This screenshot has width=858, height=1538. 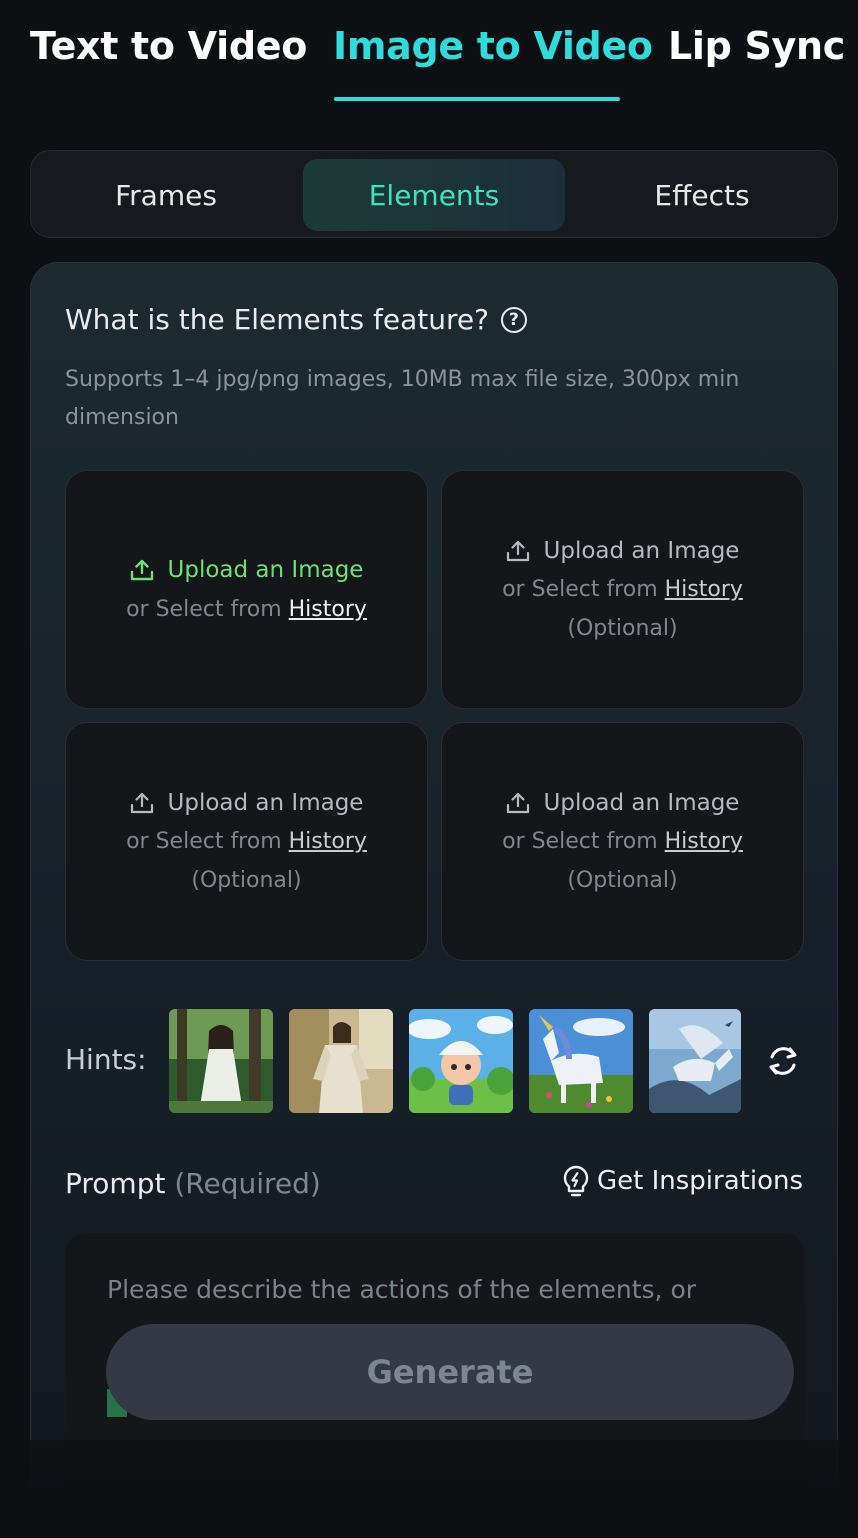 I want to click on prompt-label: Prompt (Required), so click(x=193, y=1183).